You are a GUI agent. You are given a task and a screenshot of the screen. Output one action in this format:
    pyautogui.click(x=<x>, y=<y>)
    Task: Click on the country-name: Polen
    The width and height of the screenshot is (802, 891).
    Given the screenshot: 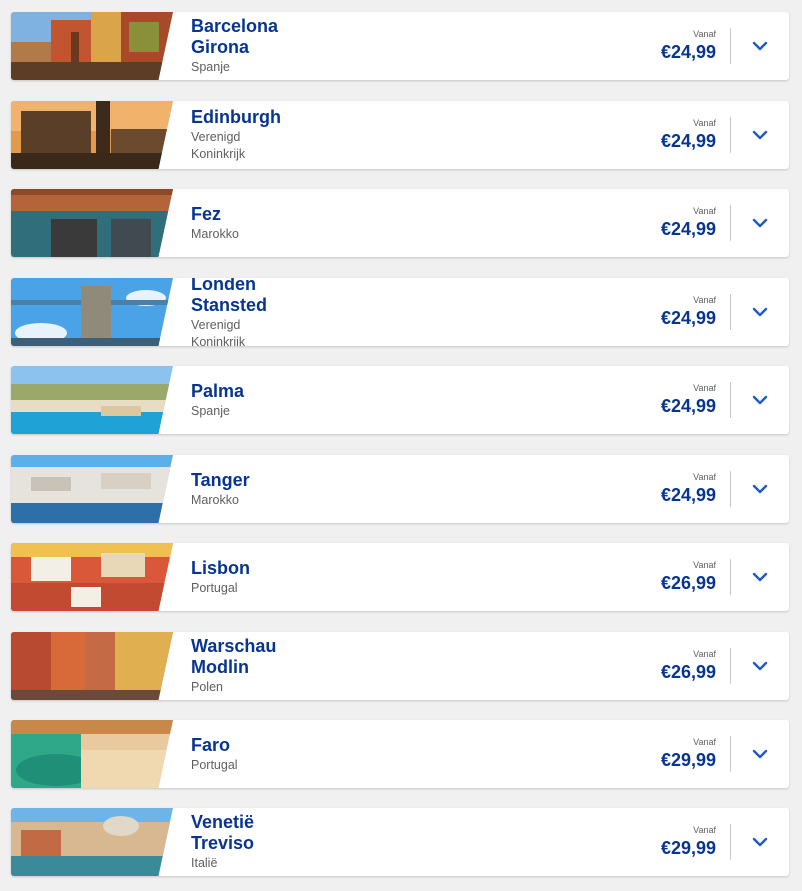 What is the action you would take?
    pyautogui.click(x=207, y=687)
    